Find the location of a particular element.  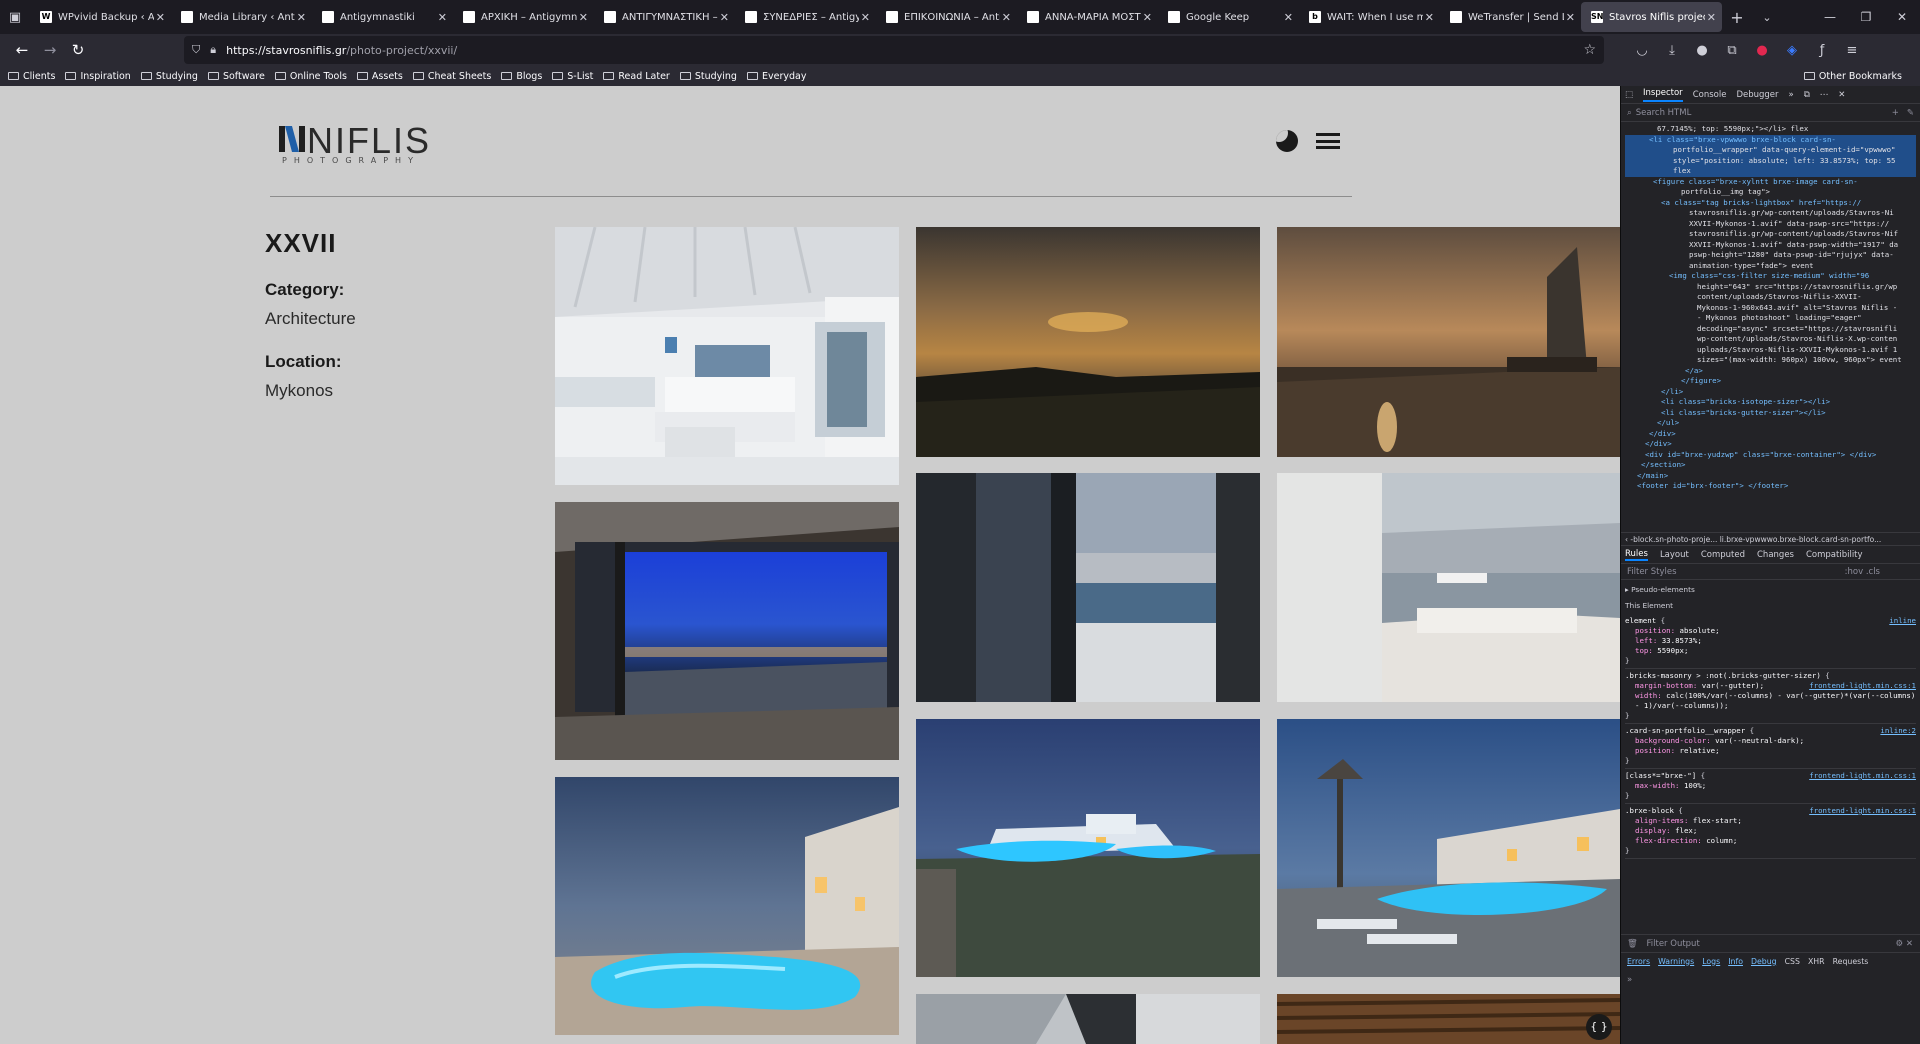

download-icon: ⤓ is located at coordinates (1672, 50).